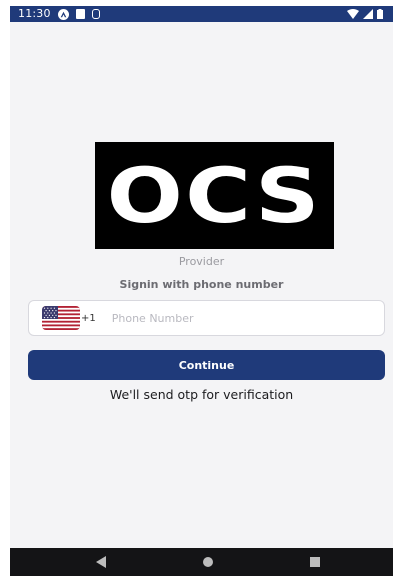 The image size is (394, 581). What do you see at coordinates (101, 562) in the screenshot?
I see `back-icon` at bounding box center [101, 562].